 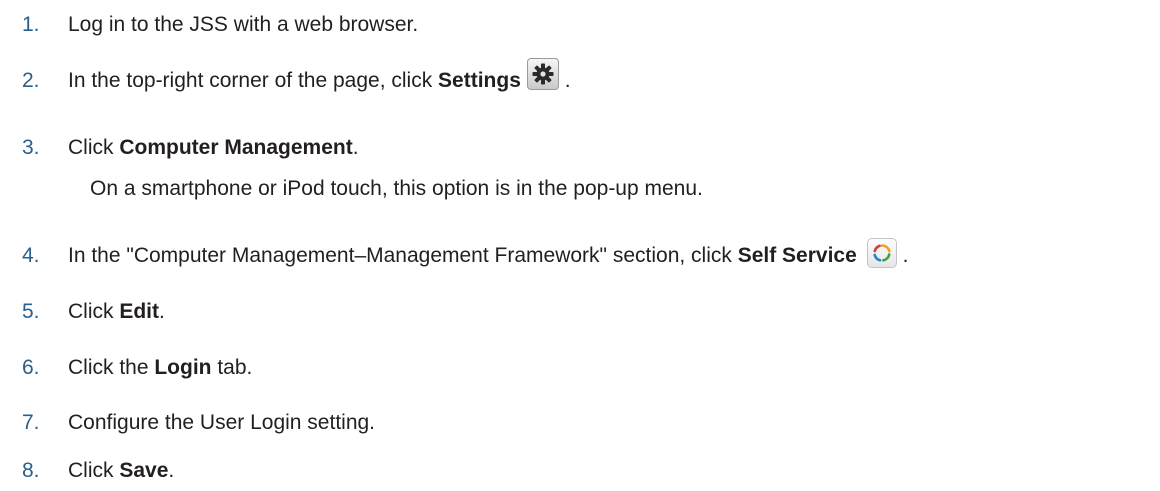 What do you see at coordinates (144, 470) in the screenshot?
I see `save-label: Save` at bounding box center [144, 470].